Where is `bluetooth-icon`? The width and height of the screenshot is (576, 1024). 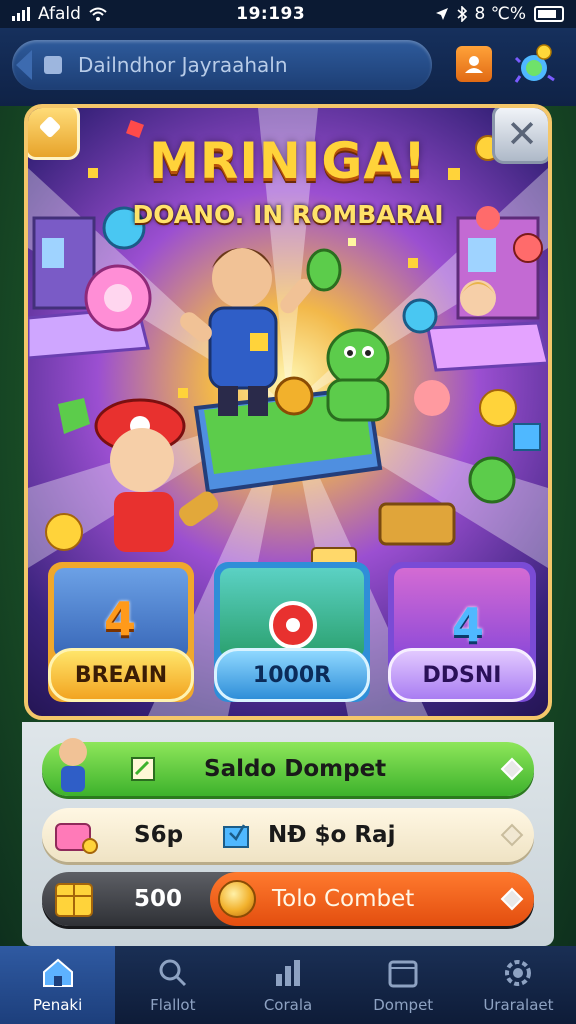 bluetooth-icon is located at coordinates (462, 14).